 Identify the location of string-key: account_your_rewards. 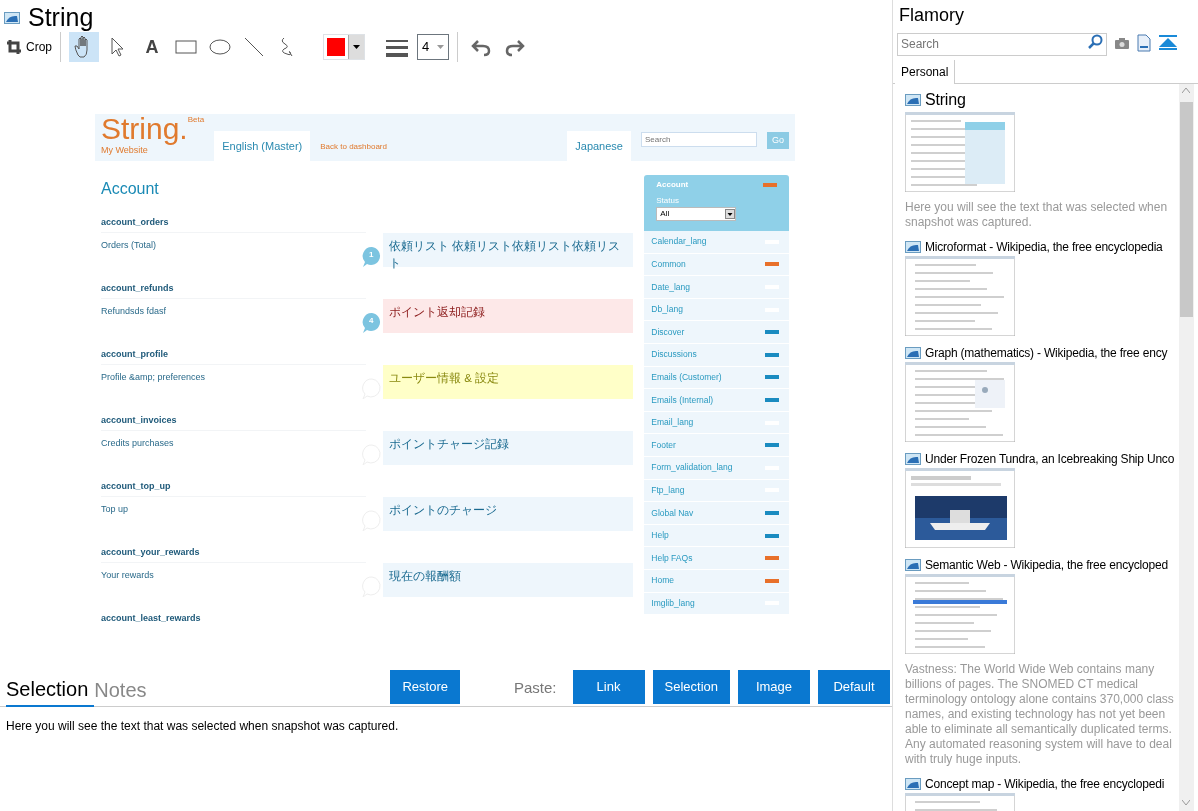
(233, 552).